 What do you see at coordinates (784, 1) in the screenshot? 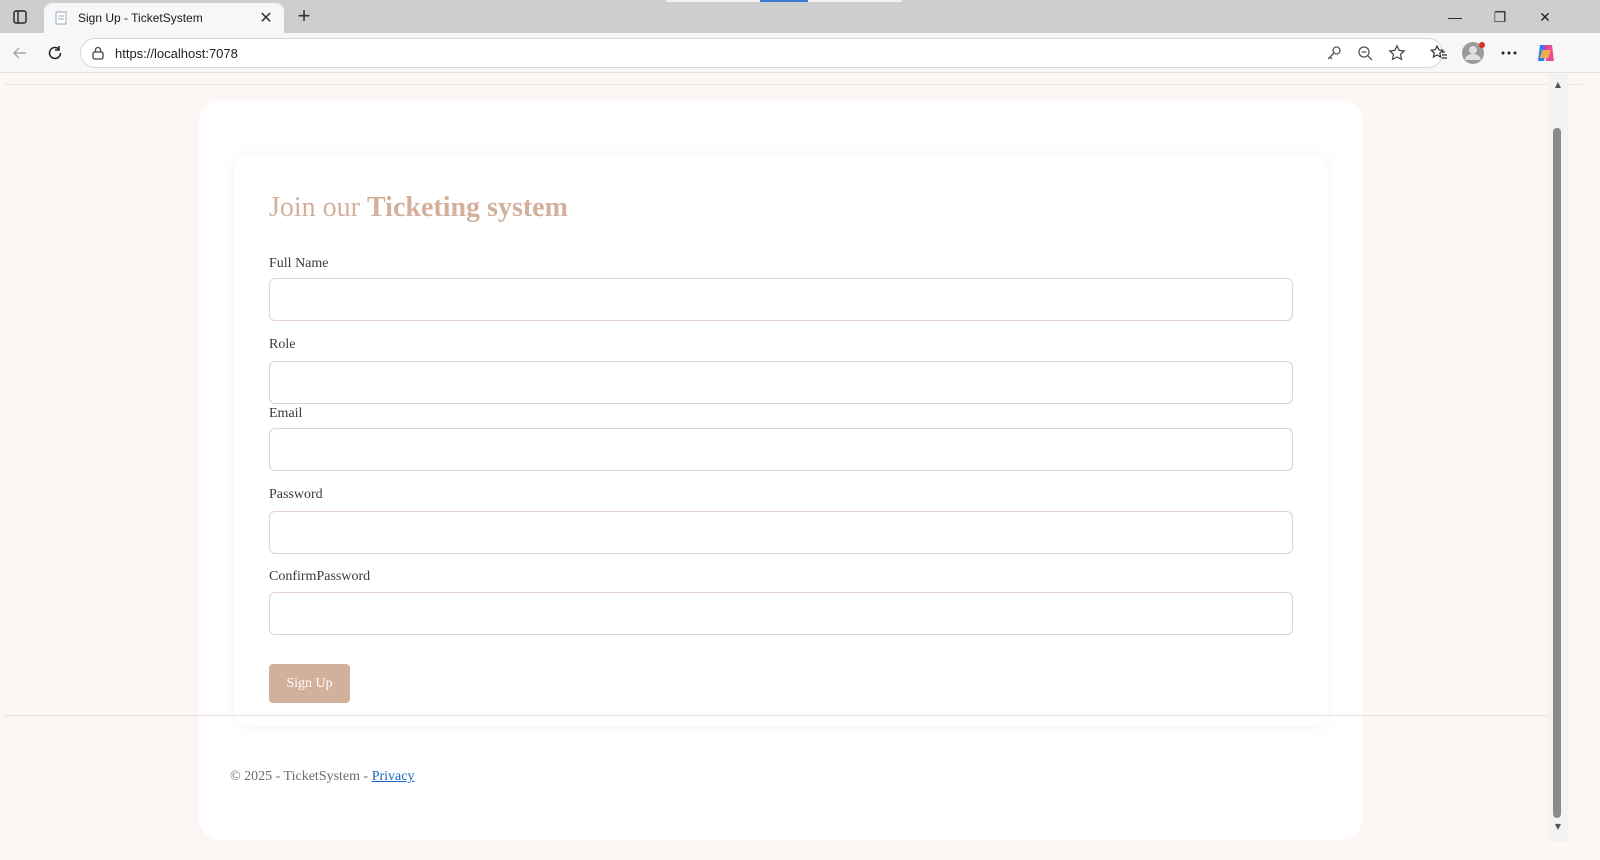
I see `tab-strip-marker-active` at bounding box center [784, 1].